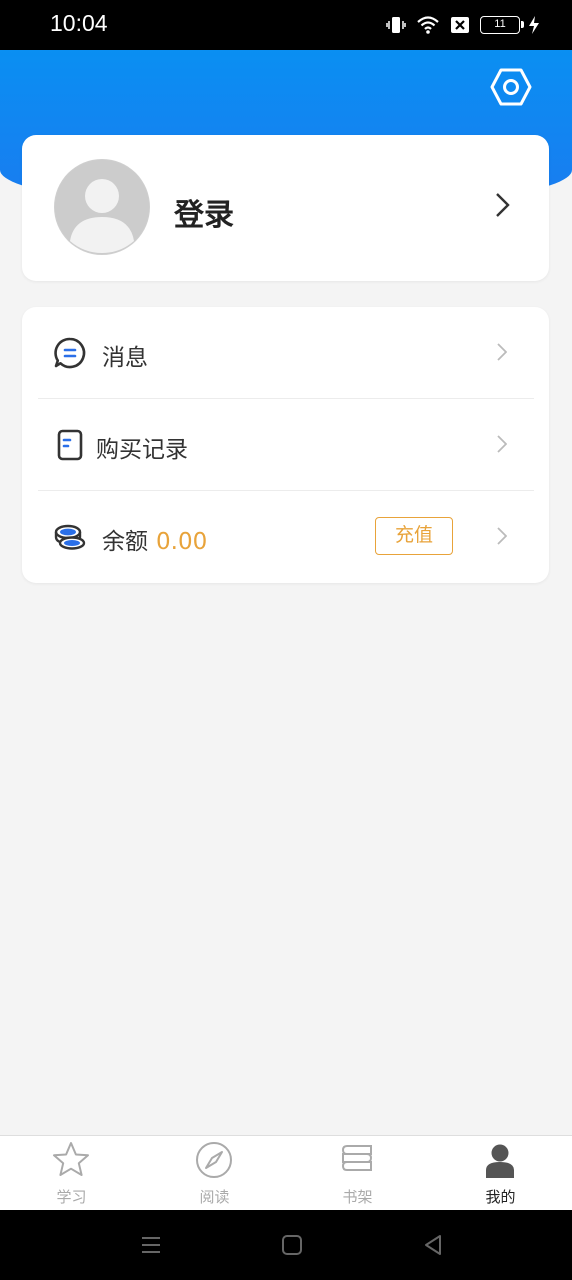 Image resolution: width=572 pixels, height=1280 pixels. I want to click on status-bar: 10:04 11, so click(286, 25).